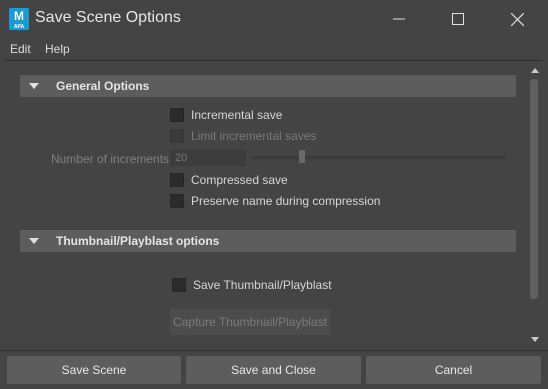 The image size is (548, 389). I want to click on incremental-save-label: Incremental save, so click(237, 115).